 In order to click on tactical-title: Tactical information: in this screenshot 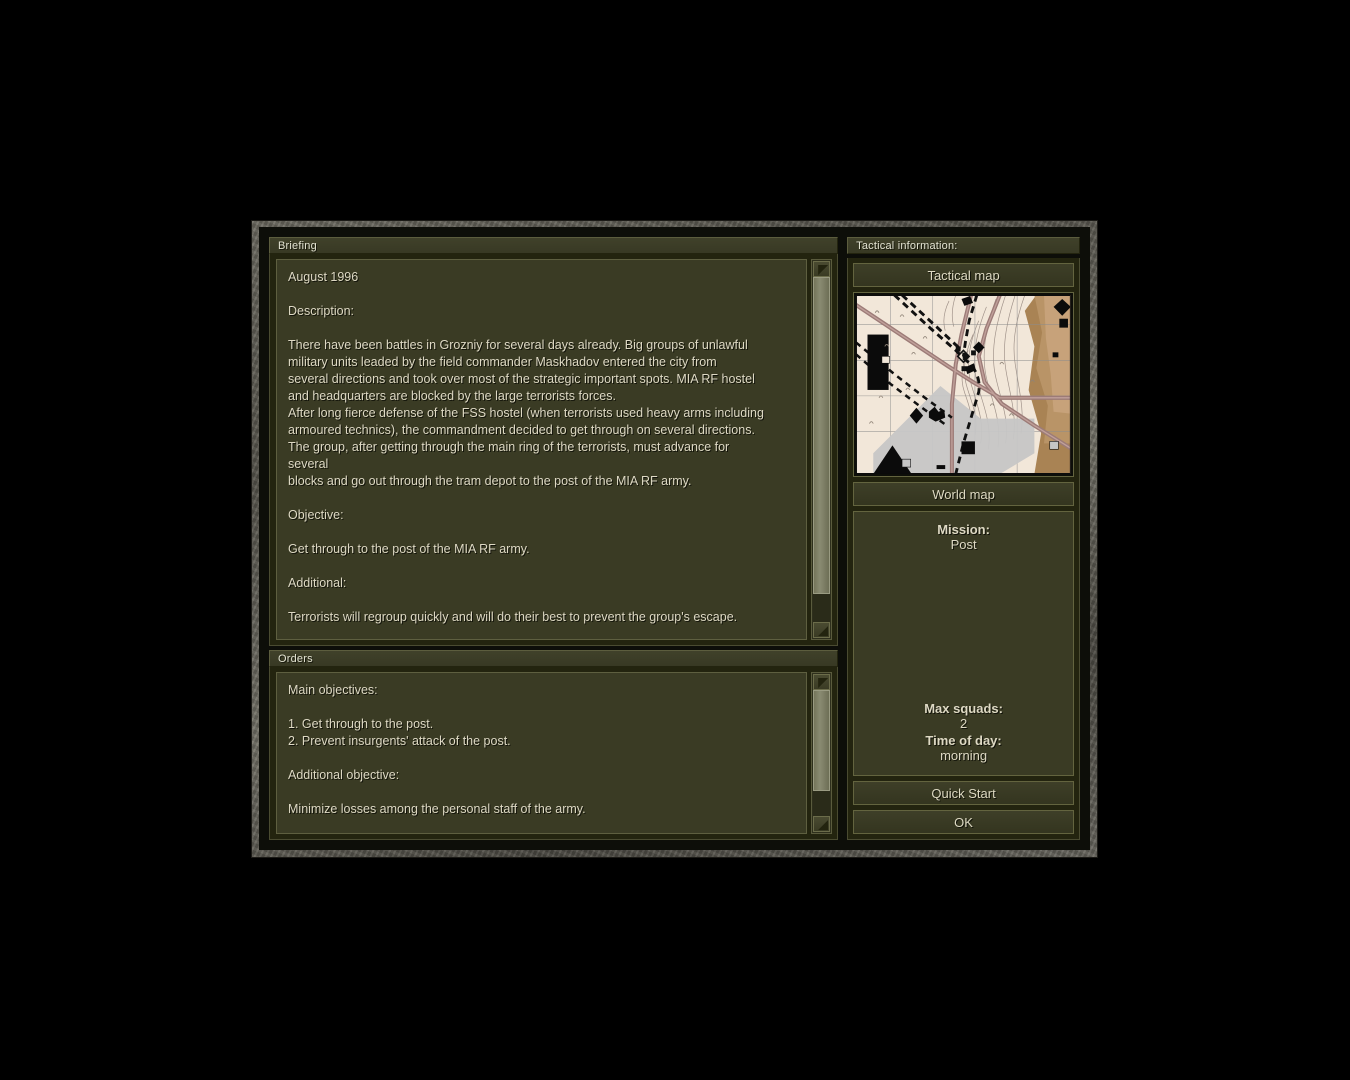, I will do `click(907, 245)`.